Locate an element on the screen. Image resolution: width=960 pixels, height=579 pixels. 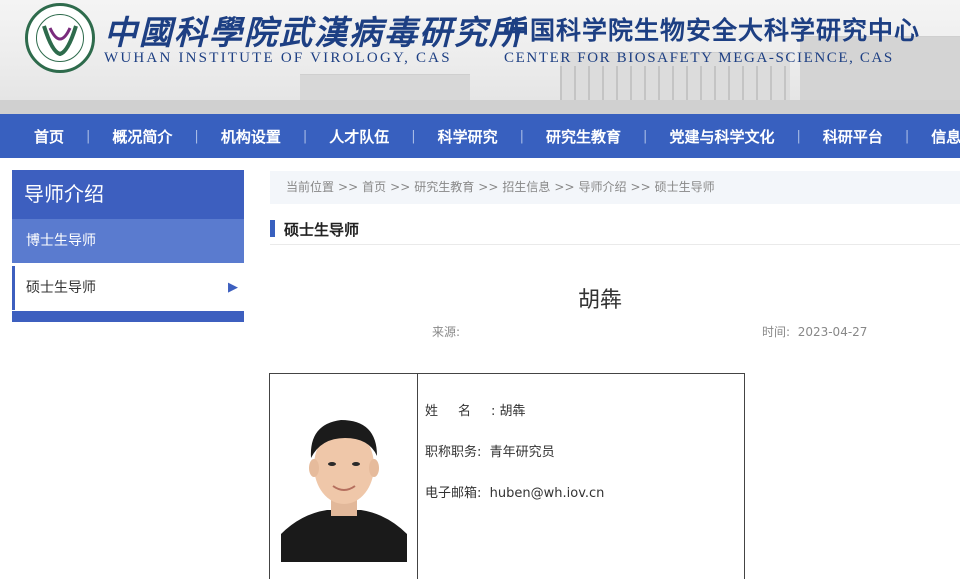
nav-item-home: 首页 is located at coordinates (43, 136).